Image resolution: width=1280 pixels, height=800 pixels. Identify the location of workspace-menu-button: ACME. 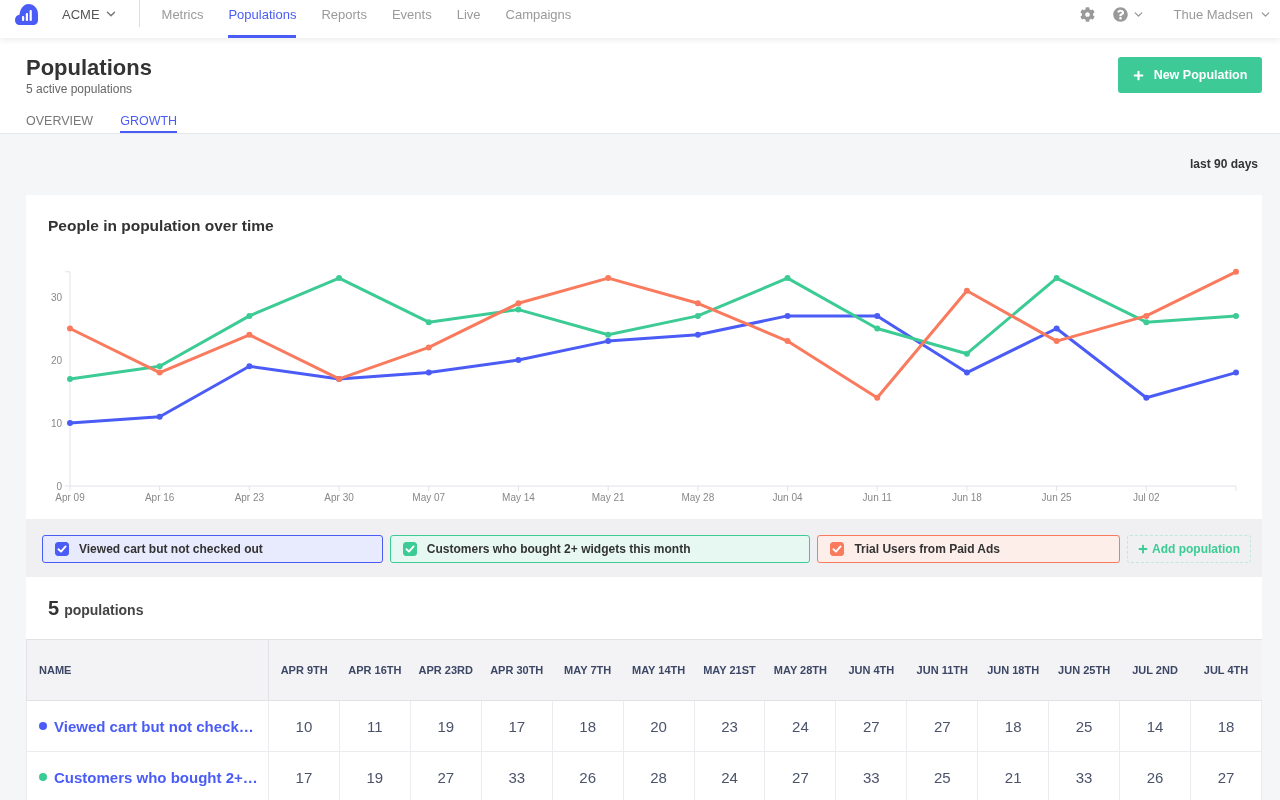
(90, 14).